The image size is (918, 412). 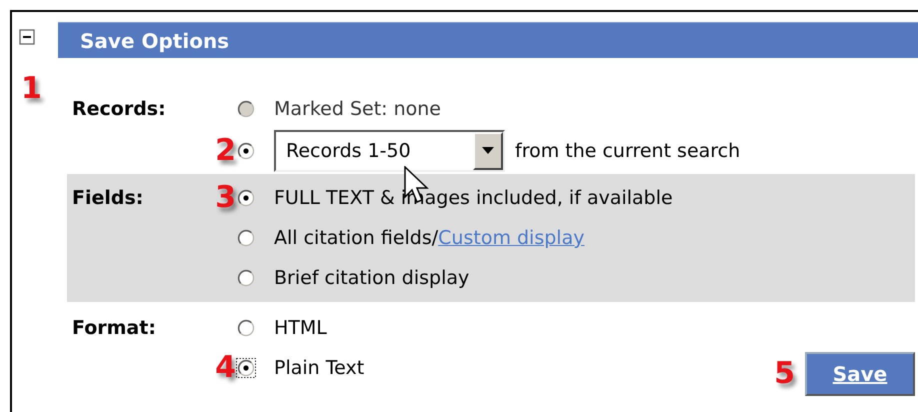 I want to click on records-dropdown: Records 1-50, so click(x=389, y=151).